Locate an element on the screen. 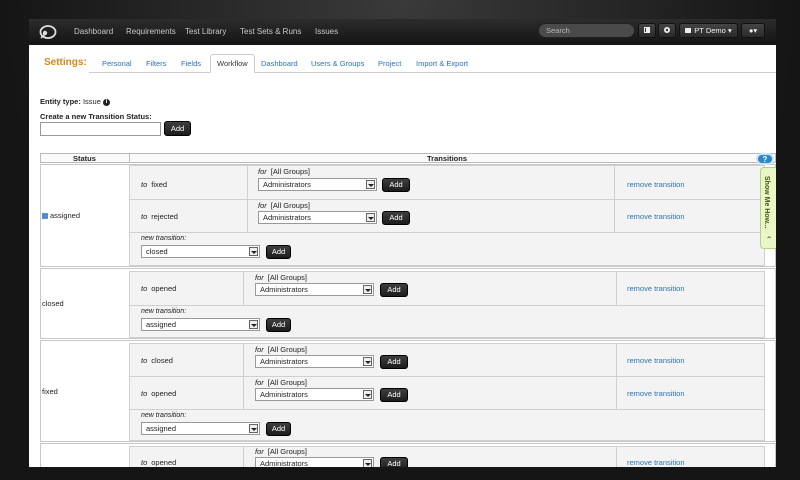 This screenshot has width=800, height=480. new-status-input is located at coordinates (100, 129).